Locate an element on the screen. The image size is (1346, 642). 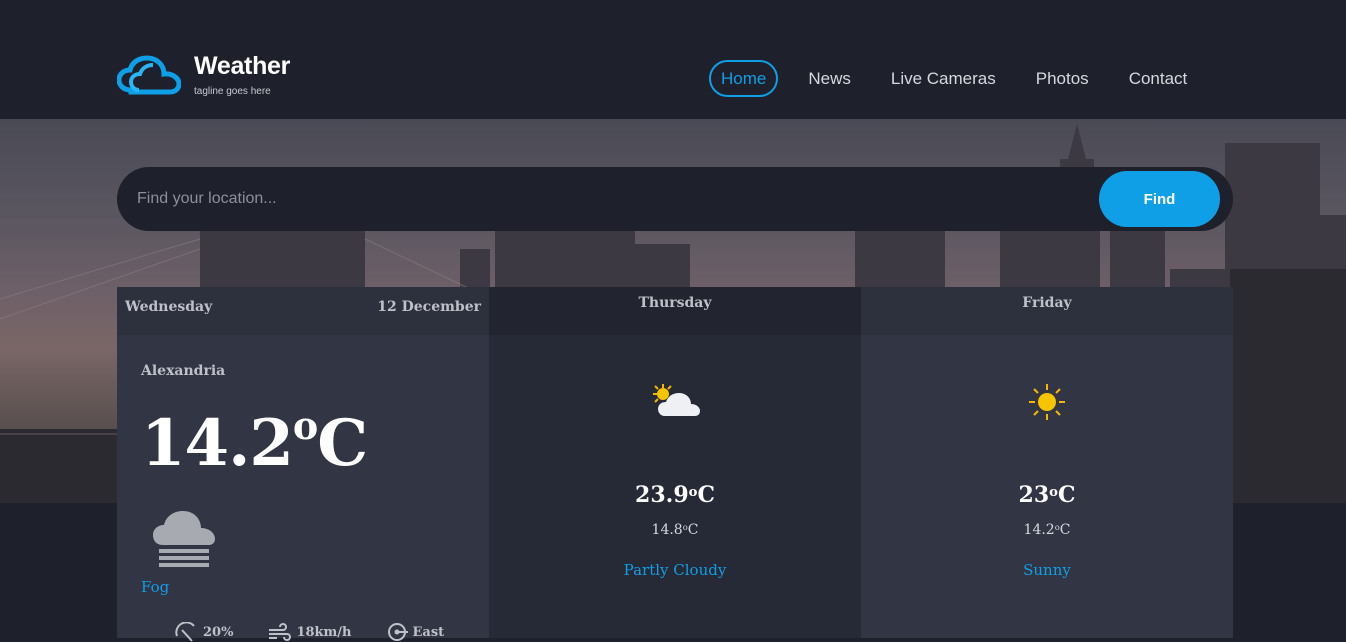
today-date: 12 December is located at coordinates (429, 307).